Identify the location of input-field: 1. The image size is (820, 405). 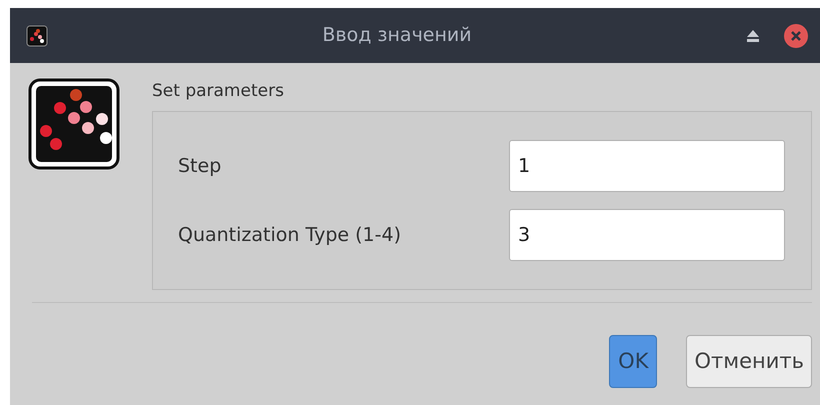
(647, 166).